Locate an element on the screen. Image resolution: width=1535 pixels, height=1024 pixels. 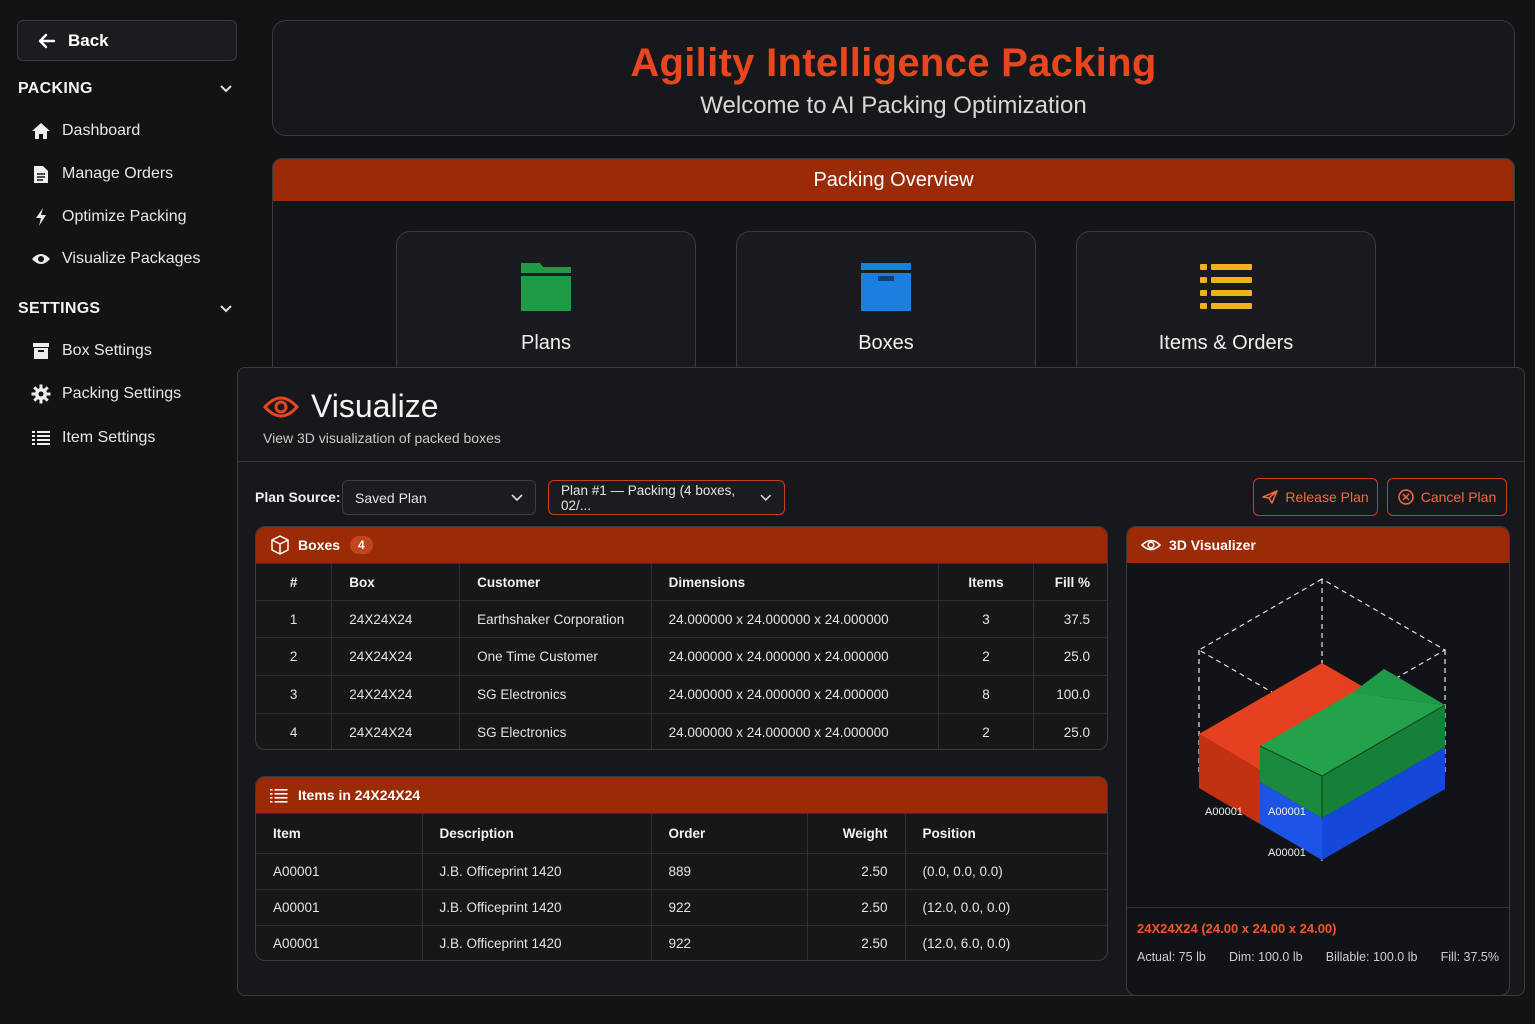
table-cell: 37.5 is located at coordinates (1070, 619).